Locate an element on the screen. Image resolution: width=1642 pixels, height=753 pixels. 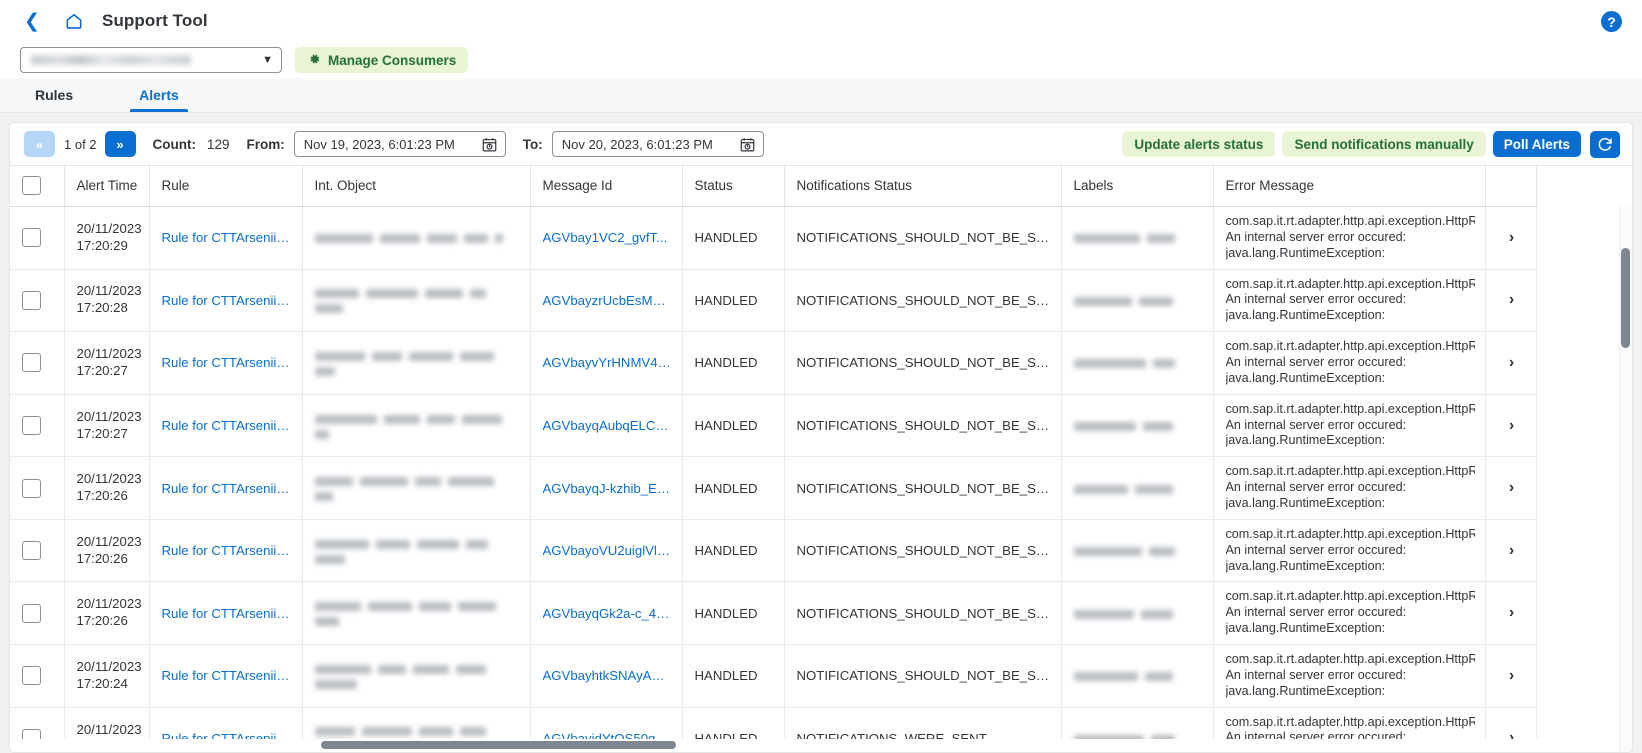
vertical-scrollbar-thumb is located at coordinates (1625, 298).